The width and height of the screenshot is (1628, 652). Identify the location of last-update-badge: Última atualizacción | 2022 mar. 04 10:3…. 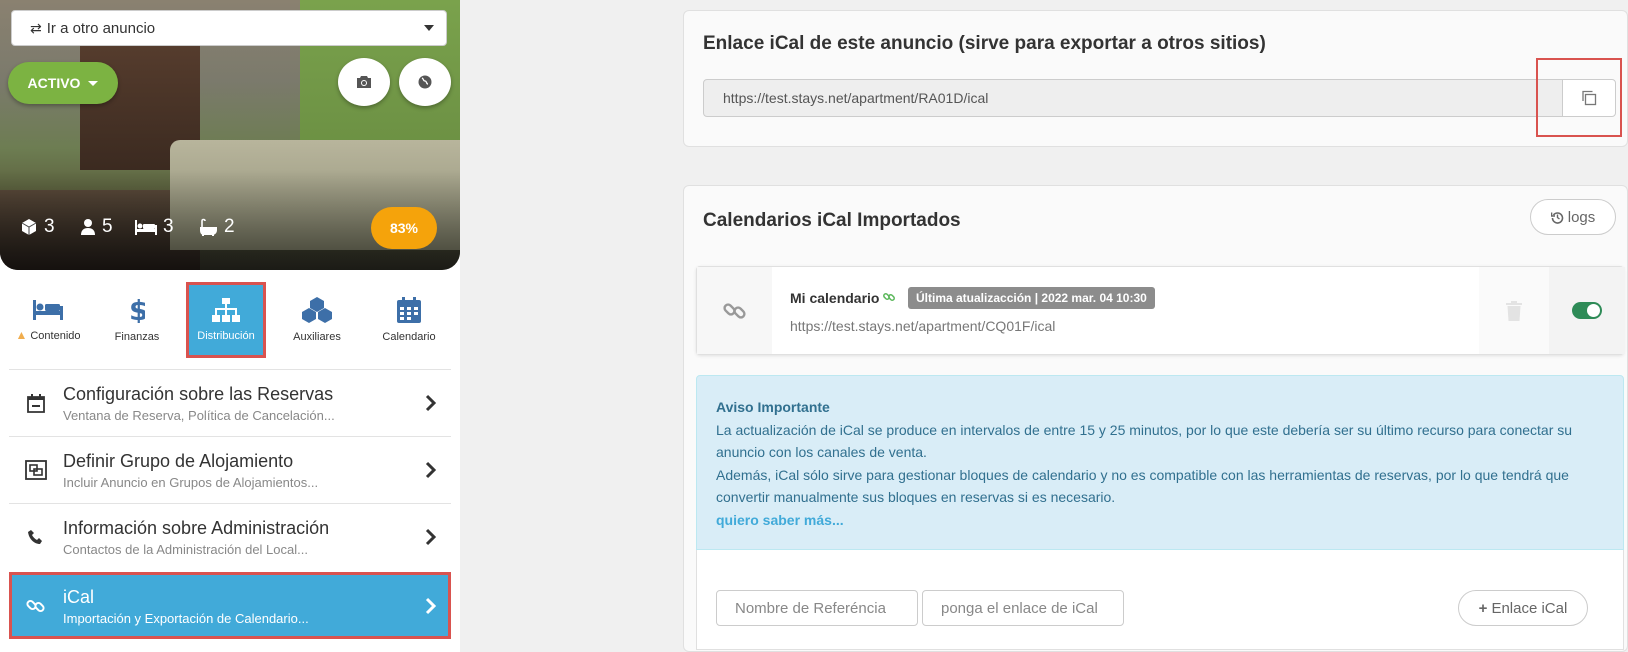
(1031, 298).